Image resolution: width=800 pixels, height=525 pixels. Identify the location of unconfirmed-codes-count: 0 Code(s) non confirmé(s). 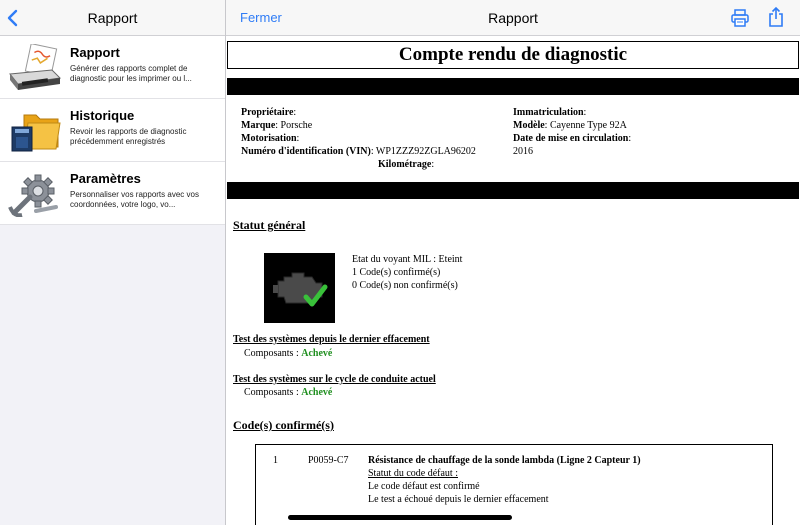
(405, 285).